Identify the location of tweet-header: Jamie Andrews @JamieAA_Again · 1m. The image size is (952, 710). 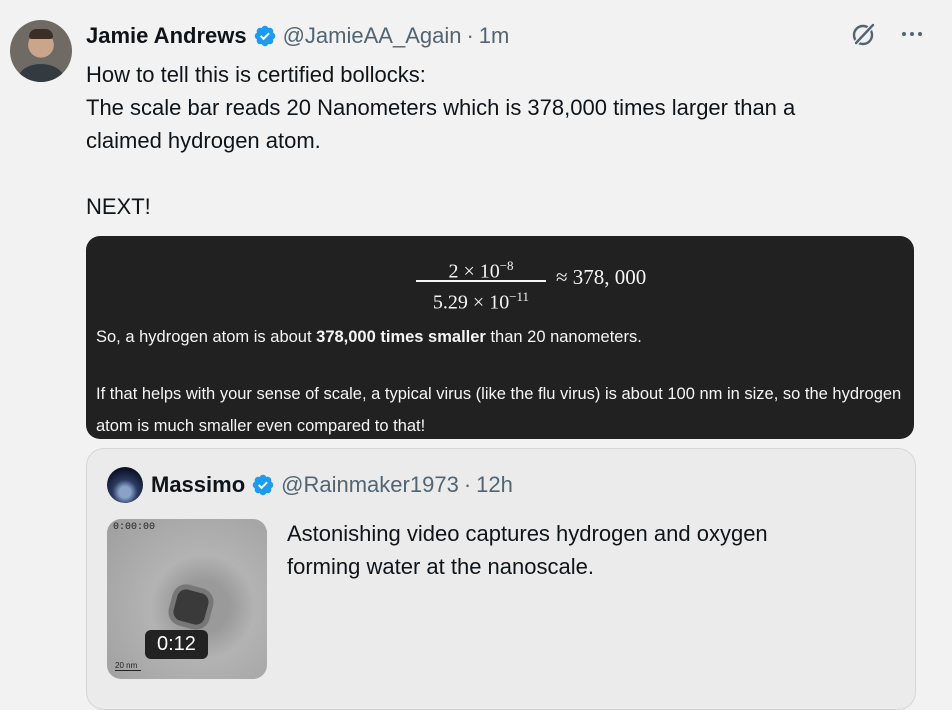
(297, 36).